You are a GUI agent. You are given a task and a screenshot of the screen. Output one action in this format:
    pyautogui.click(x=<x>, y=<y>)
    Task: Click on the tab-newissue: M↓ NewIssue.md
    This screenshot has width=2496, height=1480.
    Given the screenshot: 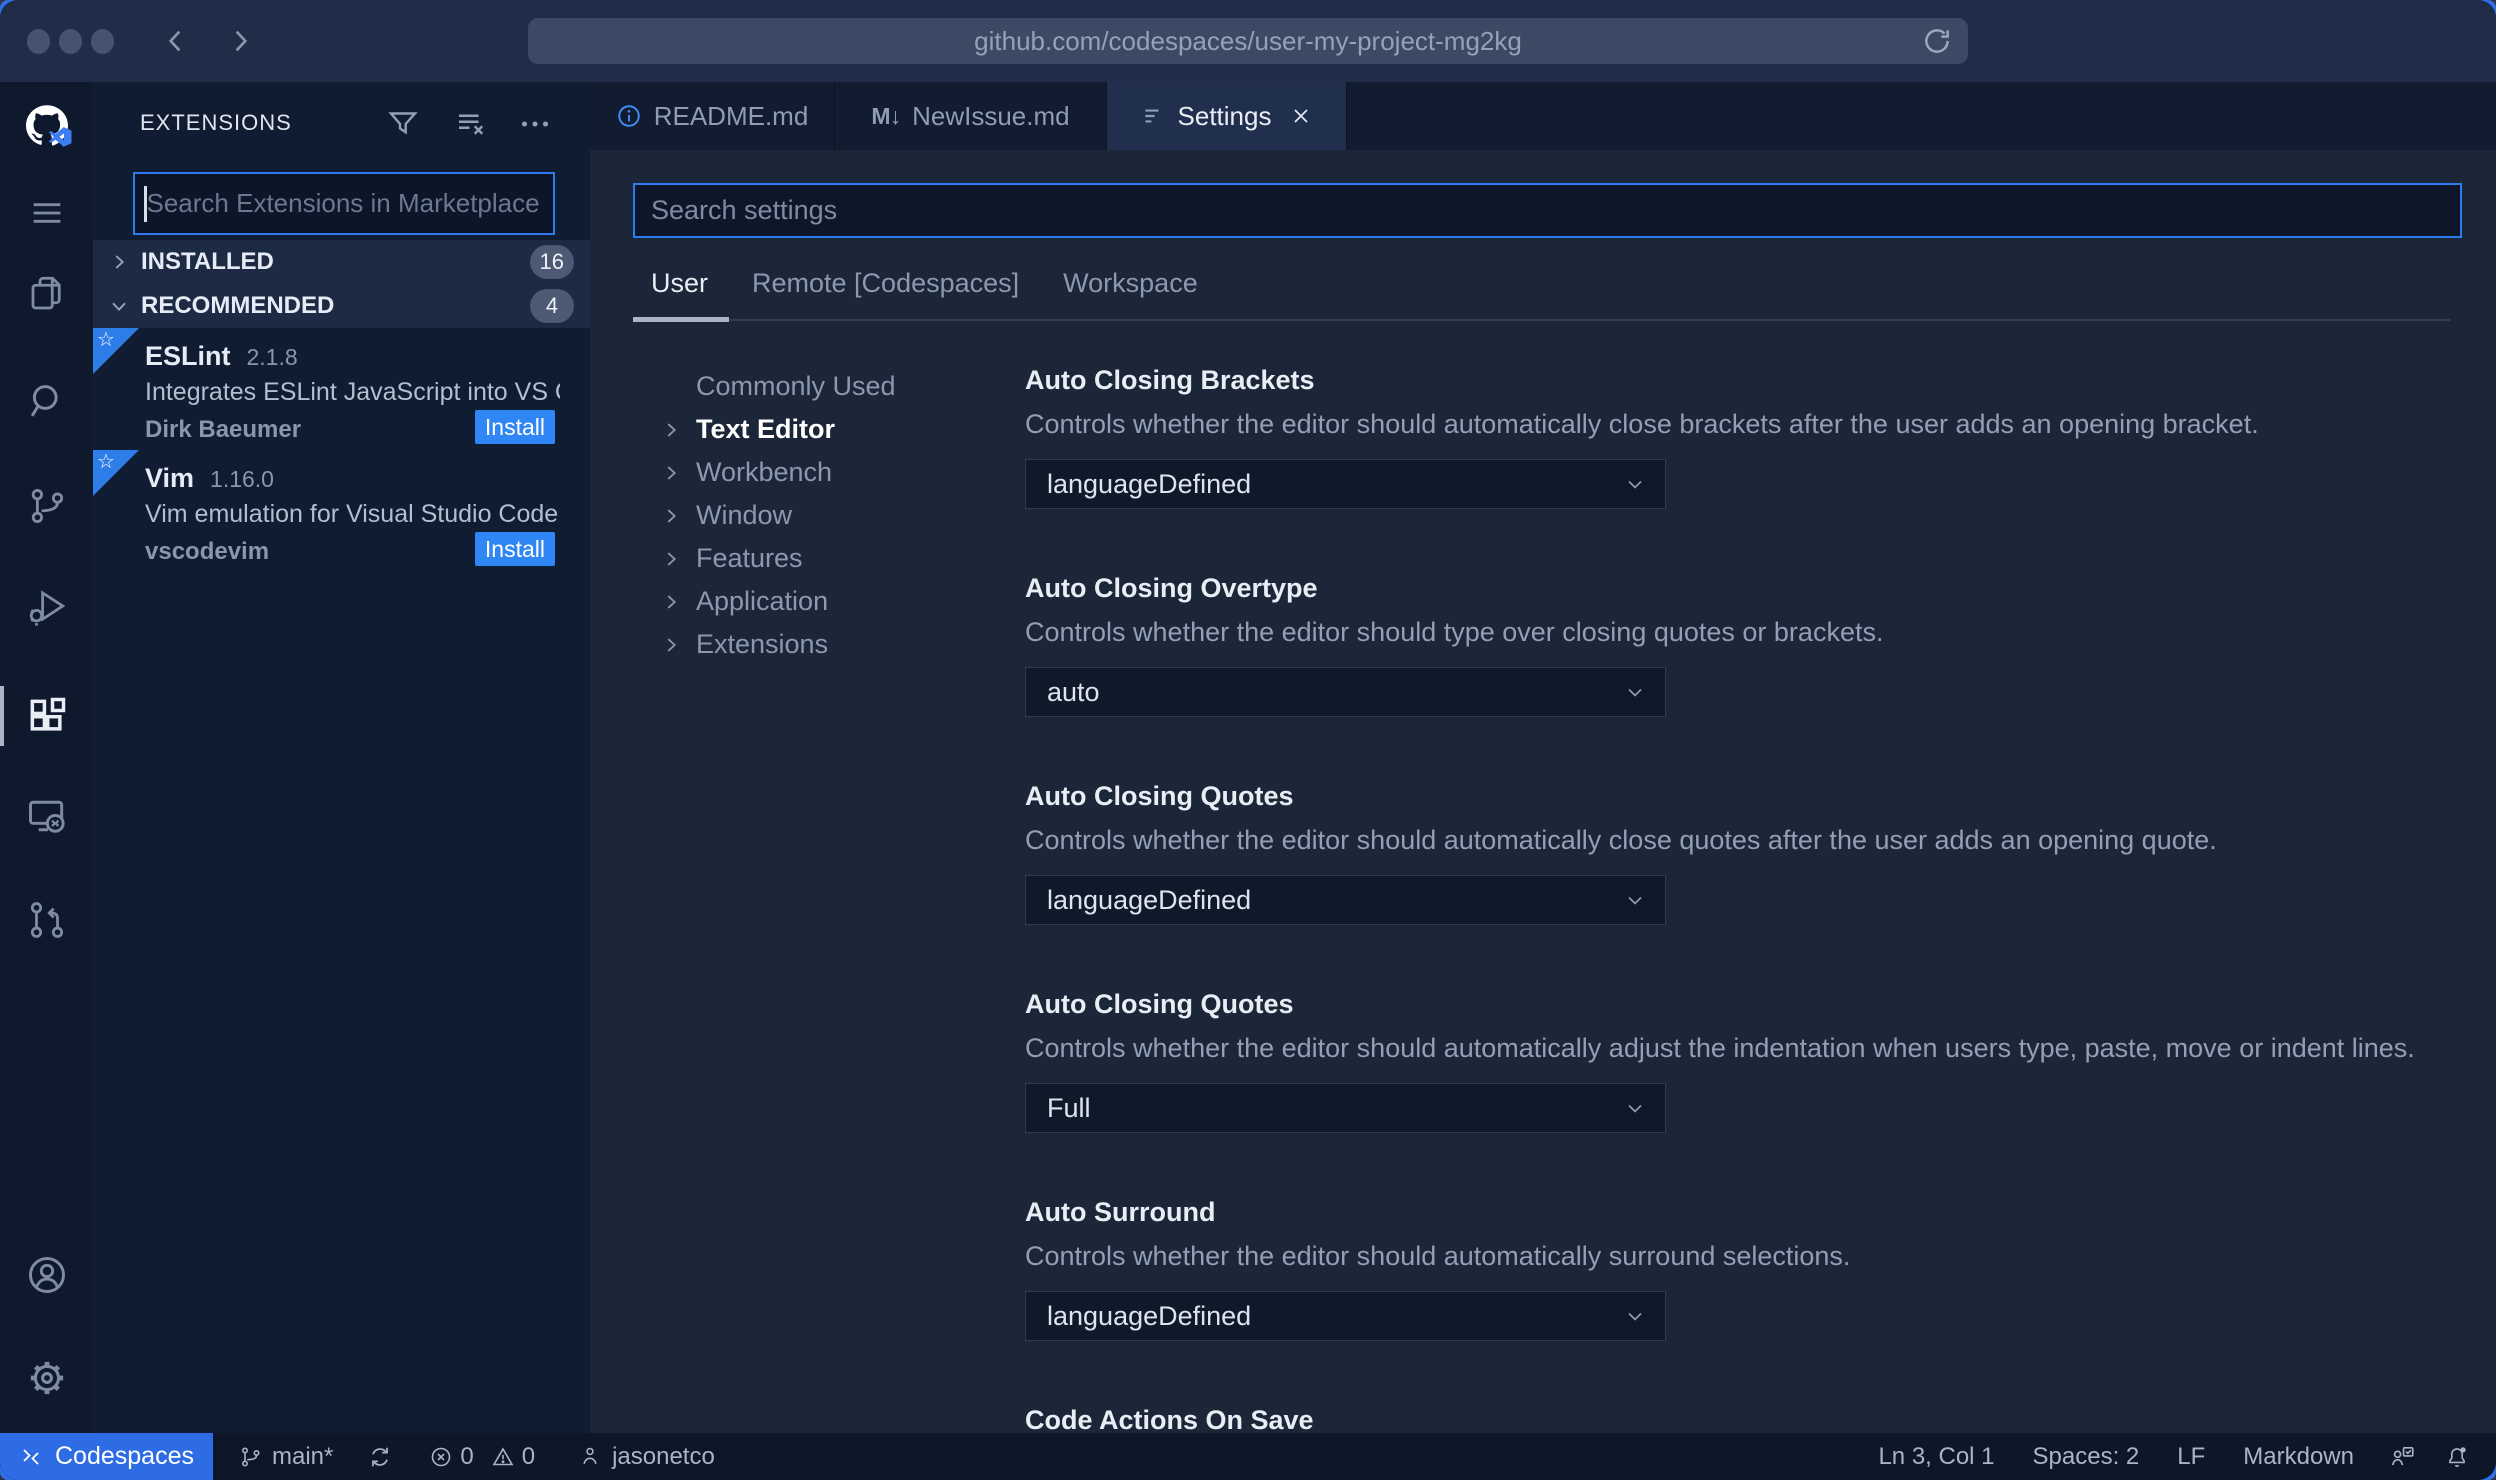 What is the action you would take?
    pyautogui.click(x=971, y=116)
    